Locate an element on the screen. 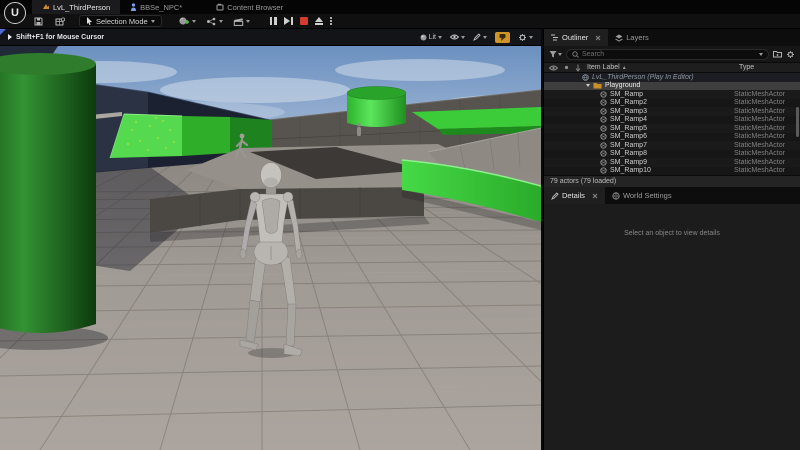 The image size is (800, 450). outliner-settings-button is located at coordinates (790, 54).